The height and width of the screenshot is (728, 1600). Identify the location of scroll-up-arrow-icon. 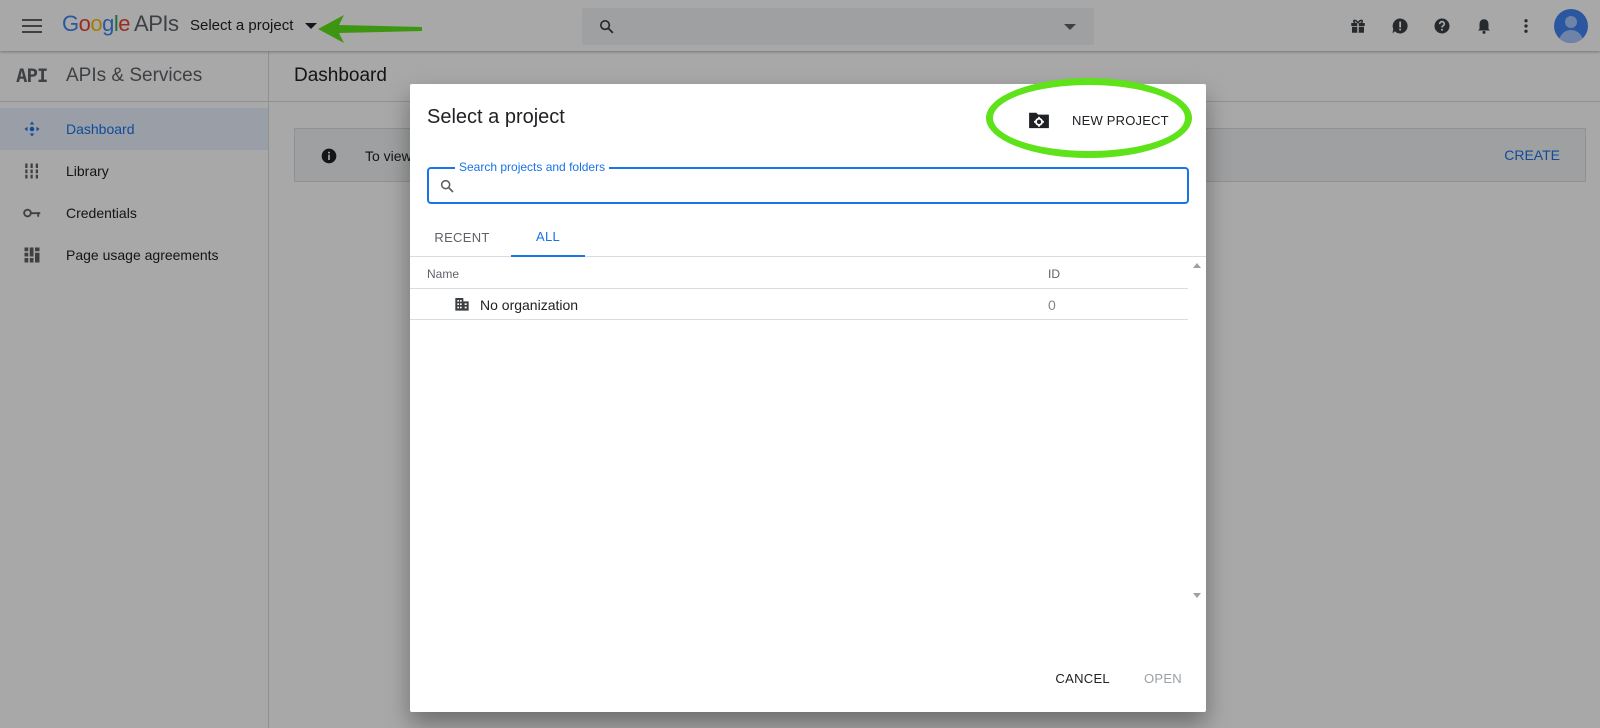
(1197, 265).